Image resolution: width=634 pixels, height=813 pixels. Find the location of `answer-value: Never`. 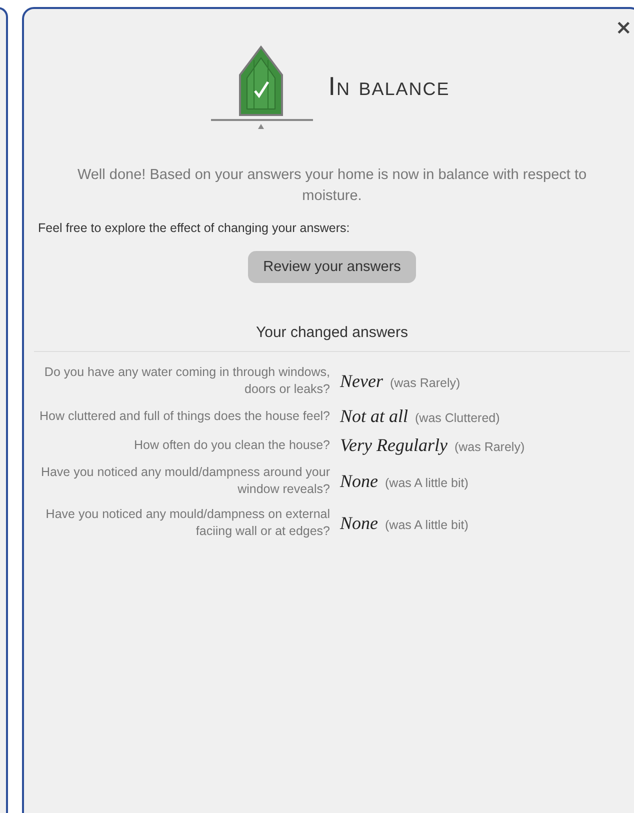

answer-value: Never is located at coordinates (361, 381).